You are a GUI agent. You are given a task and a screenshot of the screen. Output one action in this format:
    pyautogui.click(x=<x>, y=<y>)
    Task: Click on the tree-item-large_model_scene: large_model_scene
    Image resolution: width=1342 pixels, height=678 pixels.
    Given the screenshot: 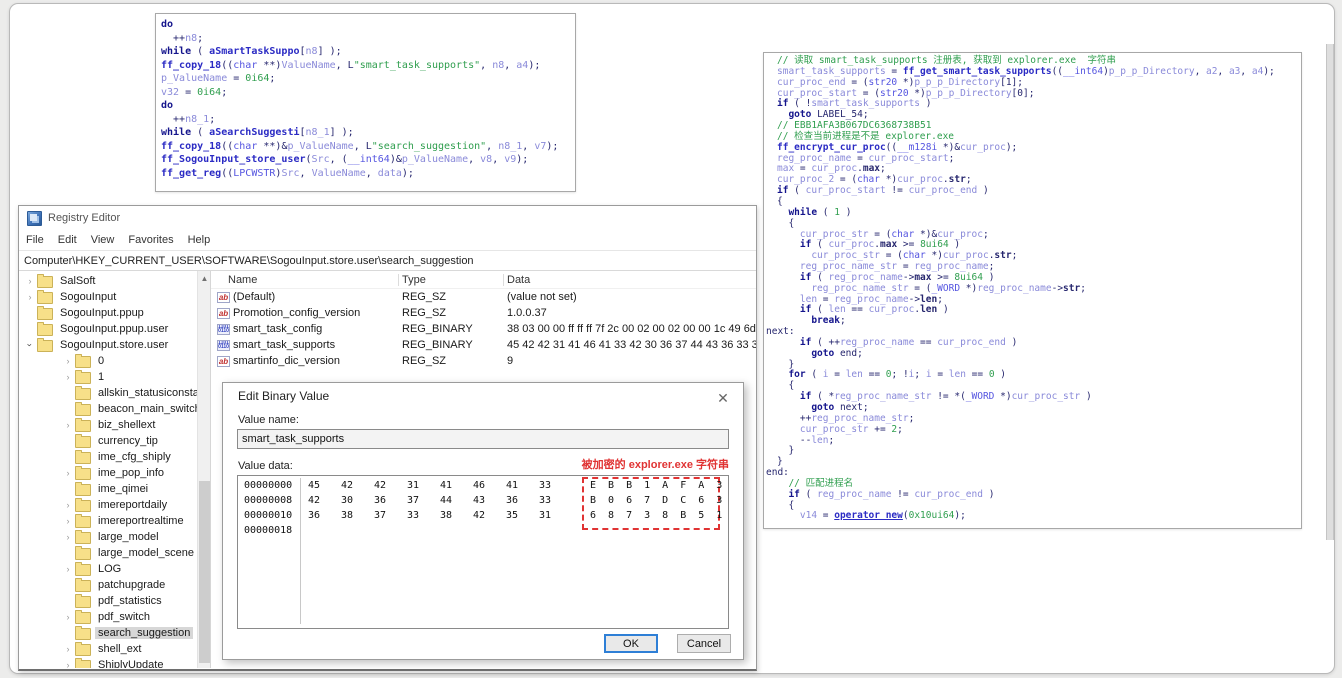 What is the action you would take?
    pyautogui.click(x=108, y=553)
    